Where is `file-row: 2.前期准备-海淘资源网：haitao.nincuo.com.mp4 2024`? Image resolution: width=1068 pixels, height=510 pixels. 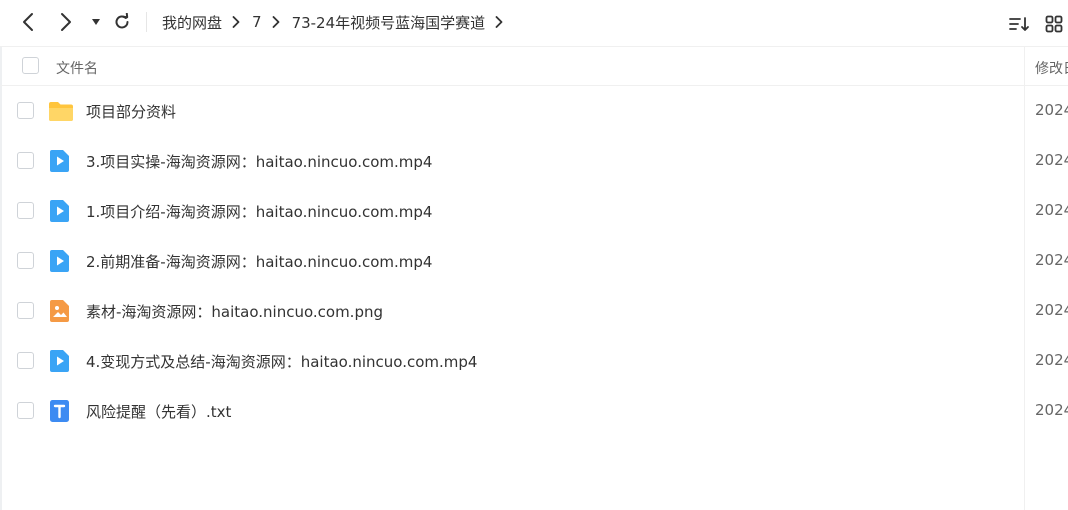
file-row: 2.前期准备-海淘资源网：haitao.nincuo.com.mp4 2024 is located at coordinates (534, 261).